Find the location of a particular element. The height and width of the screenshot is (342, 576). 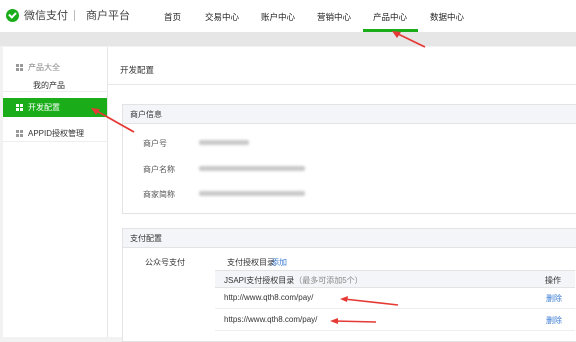

arrow-dev-config is located at coordinates (113, 120).